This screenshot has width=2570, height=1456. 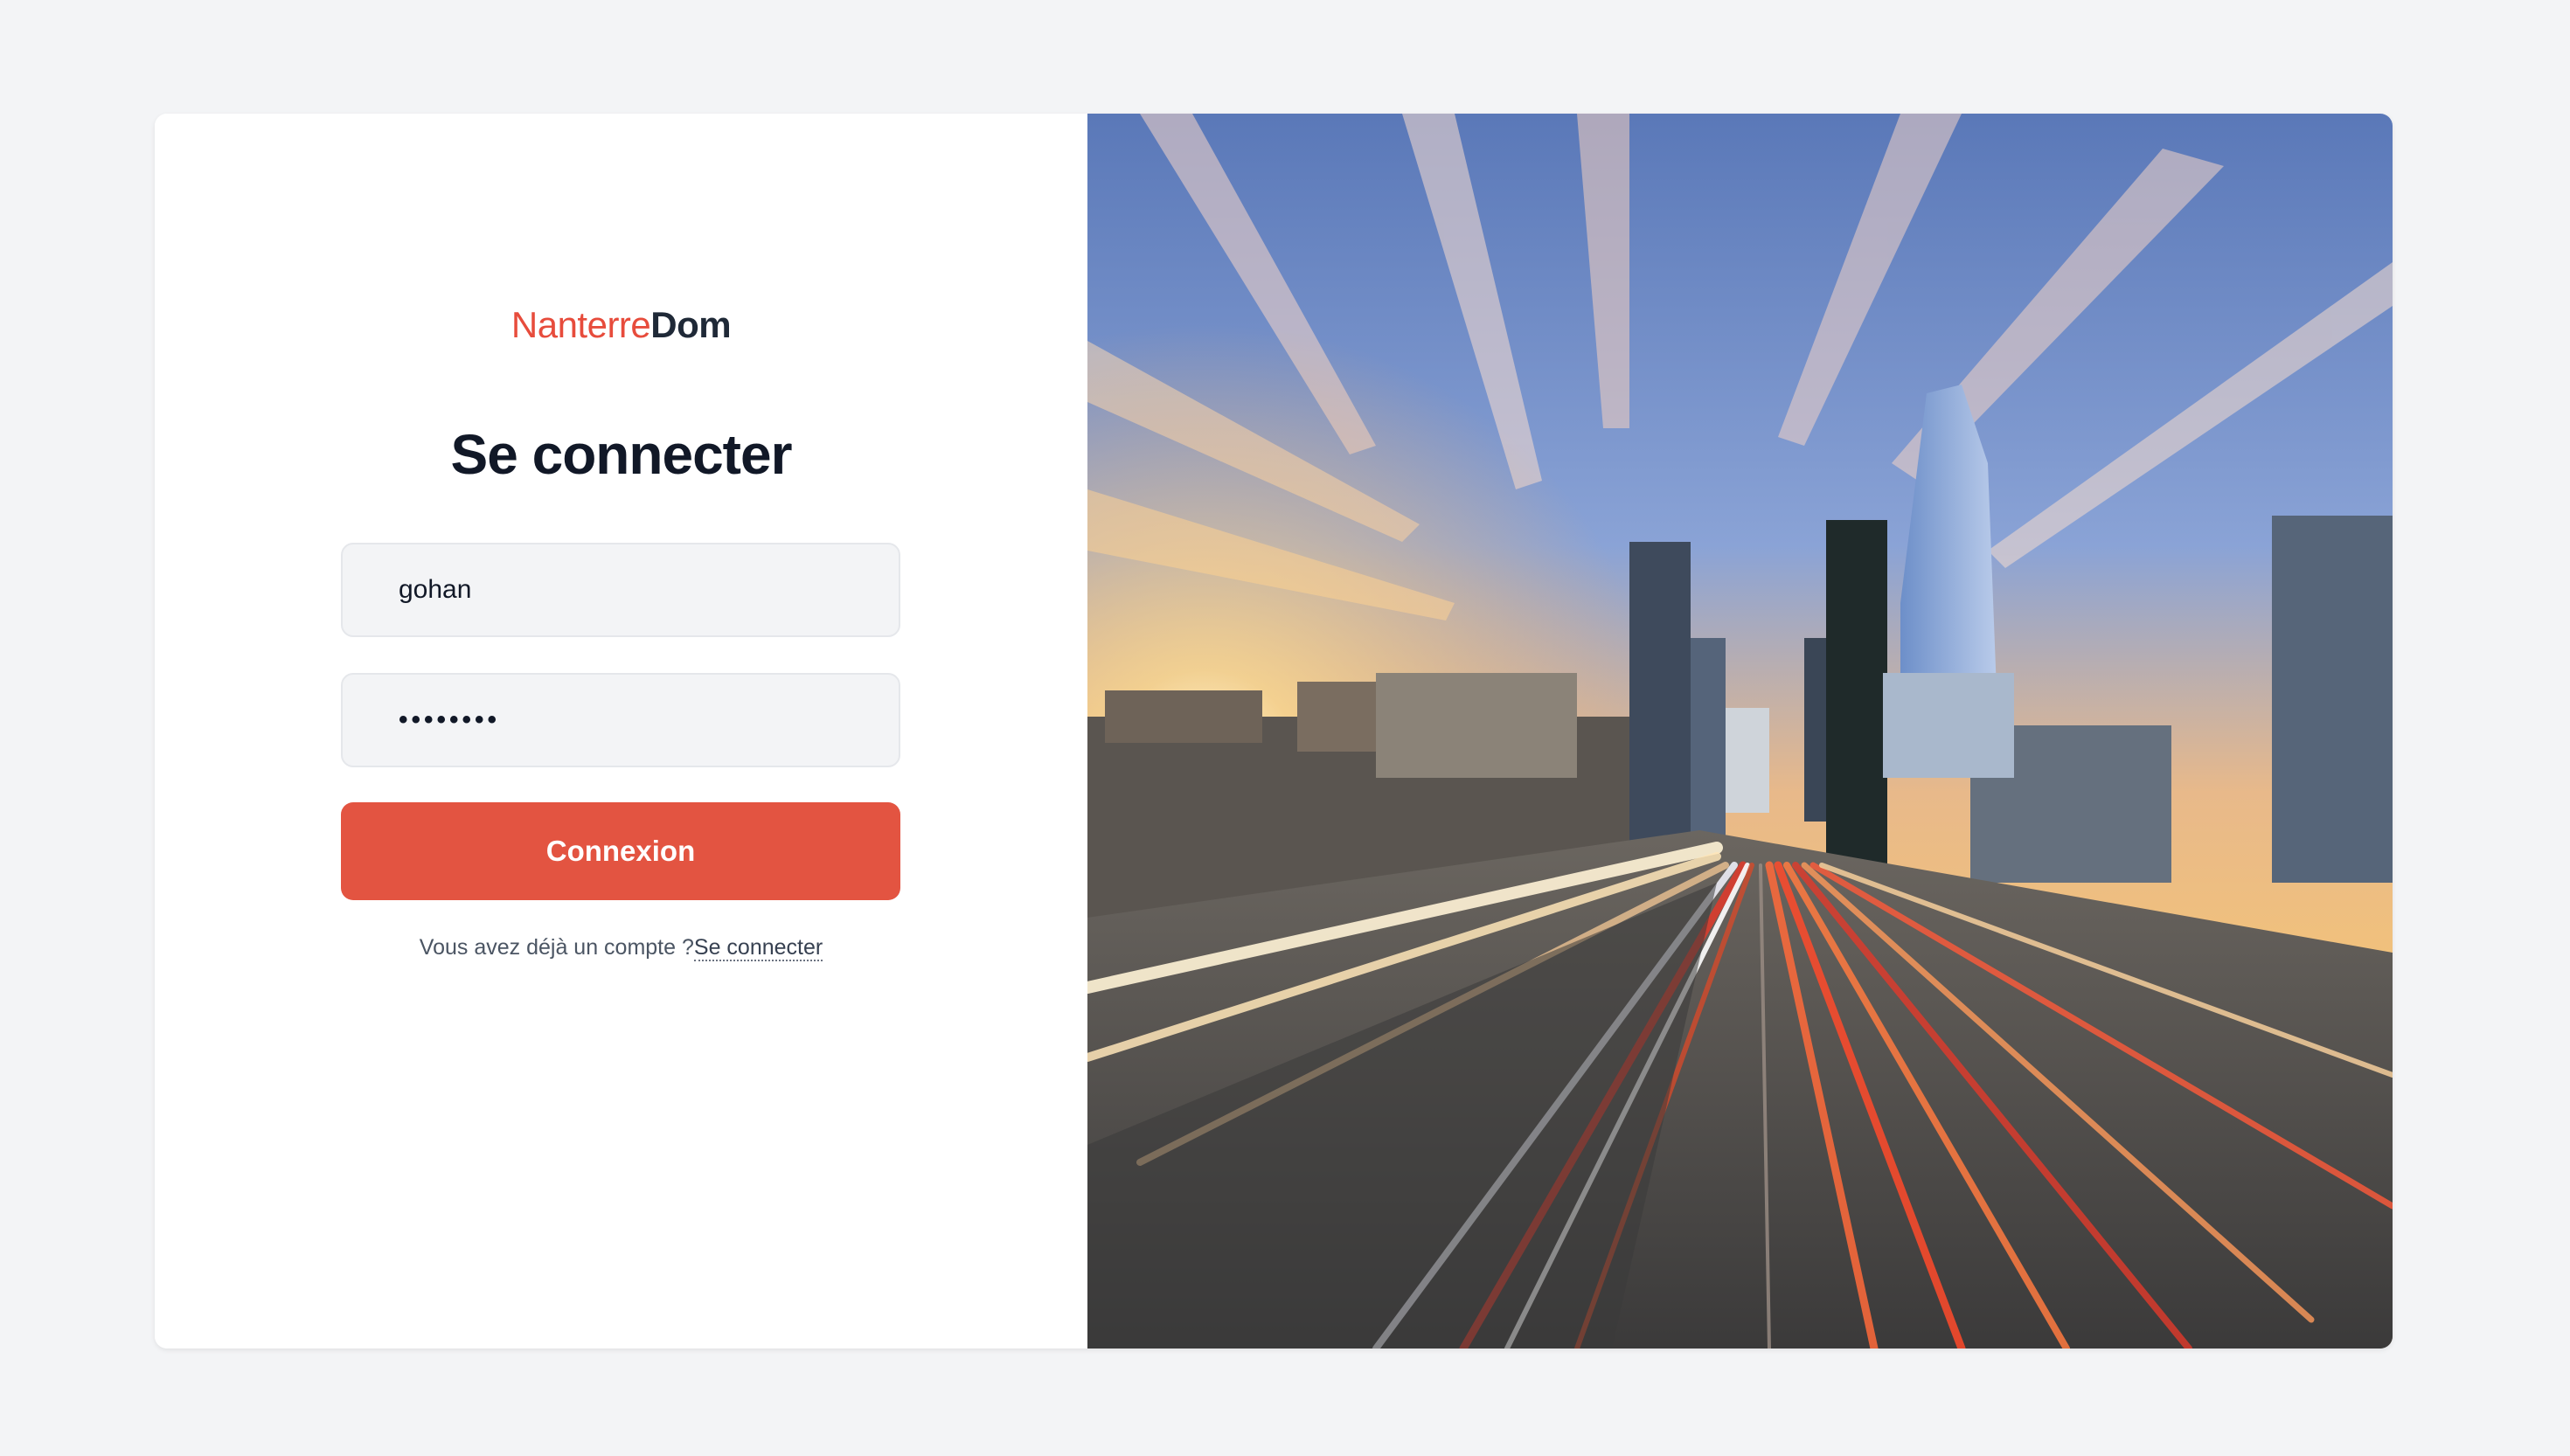 I want to click on brand-logo-part-b: Dom, so click(x=691, y=324).